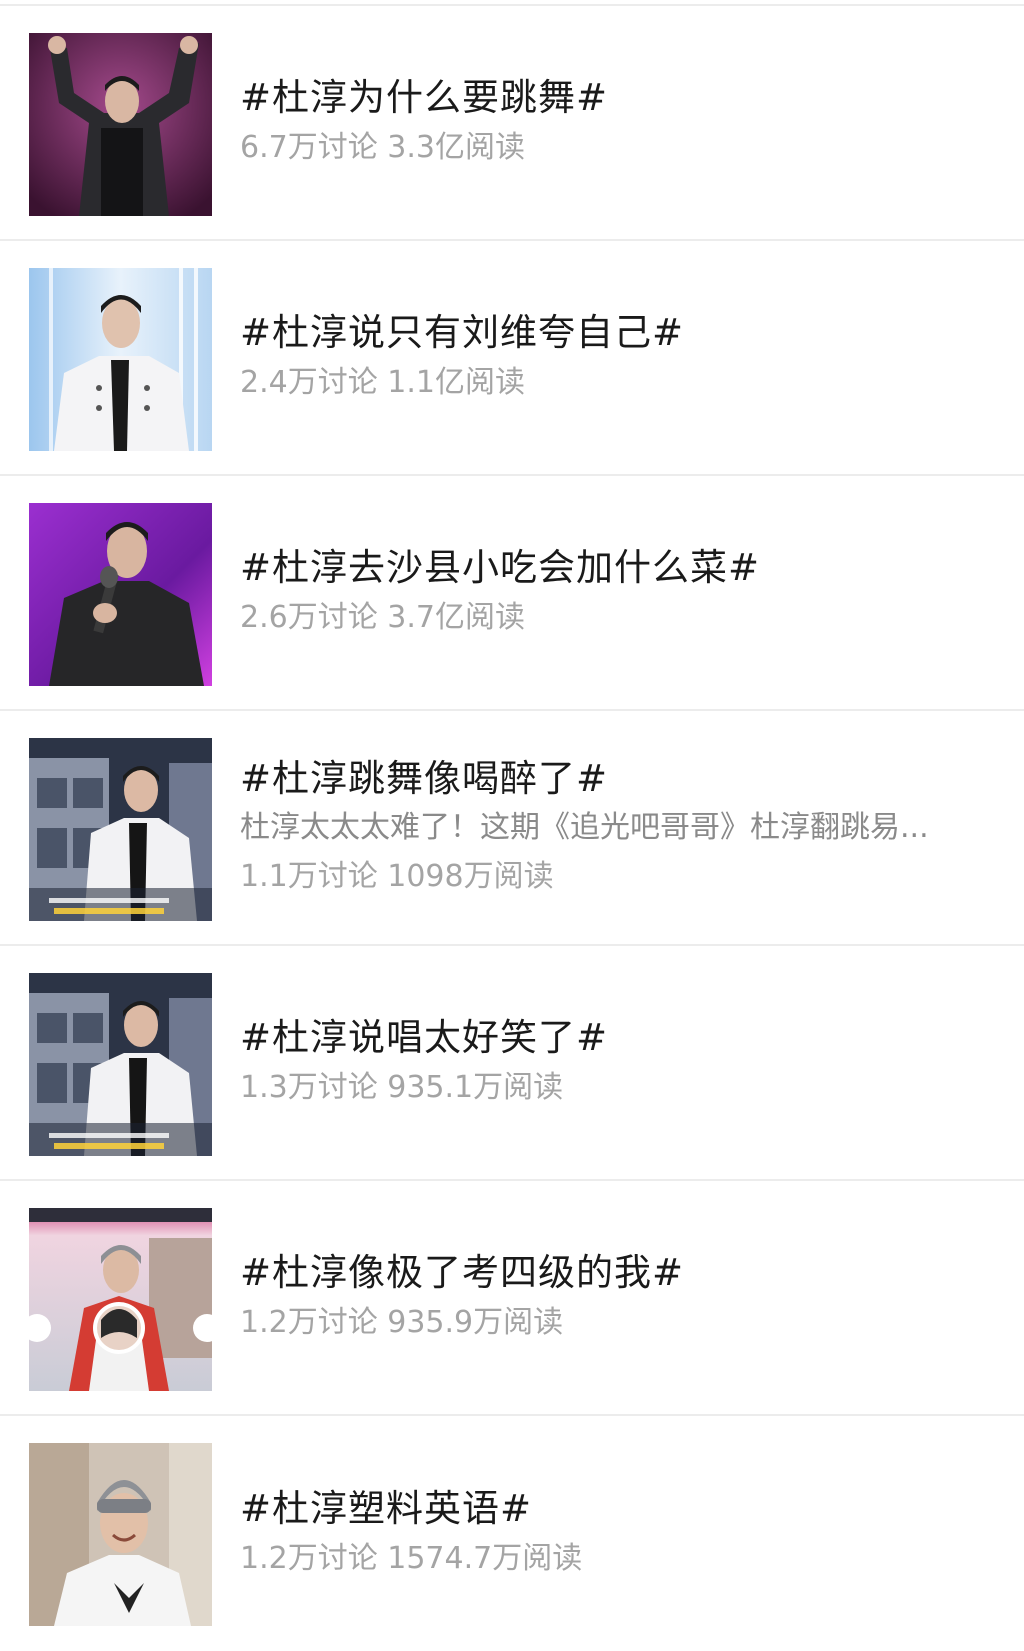 This screenshot has height=1651, width=1024. I want to click on topic-stats: 1.2万讨论 1574.7万阅读, so click(411, 1558).